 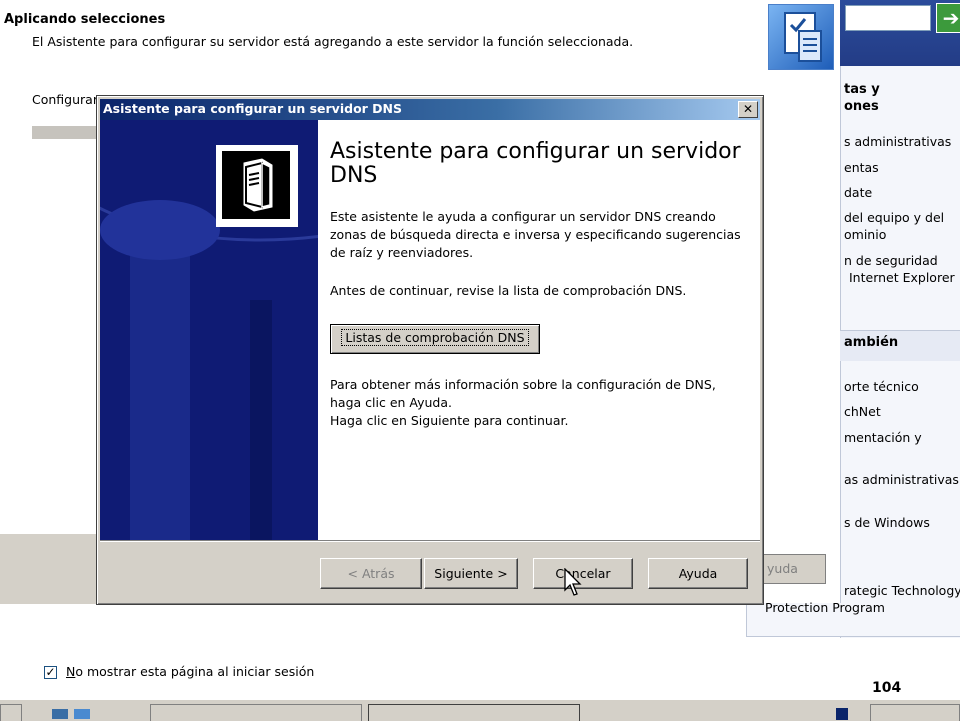 I want to click on right-pane-link: s de Windows, so click(x=887, y=522).